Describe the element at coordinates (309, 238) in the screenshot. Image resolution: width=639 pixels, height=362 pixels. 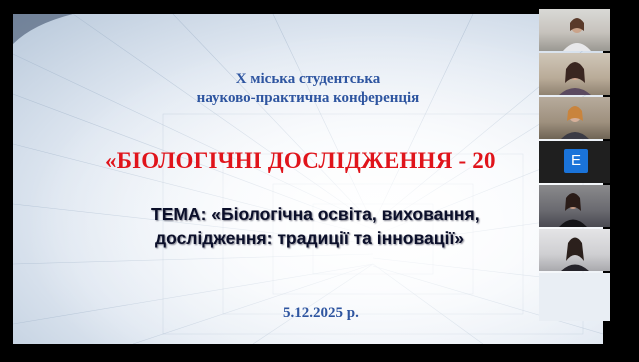
I see `theme-line-2: дослідження: традиції та інновації»` at that location.